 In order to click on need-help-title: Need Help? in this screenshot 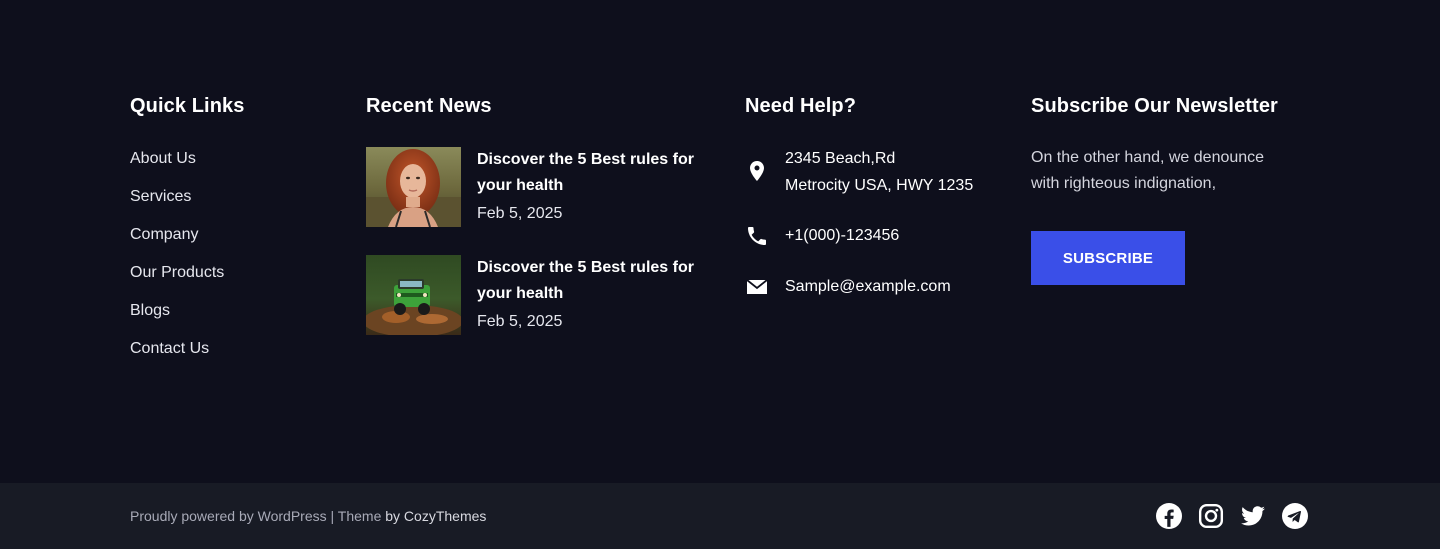, I will do `click(801, 106)`.